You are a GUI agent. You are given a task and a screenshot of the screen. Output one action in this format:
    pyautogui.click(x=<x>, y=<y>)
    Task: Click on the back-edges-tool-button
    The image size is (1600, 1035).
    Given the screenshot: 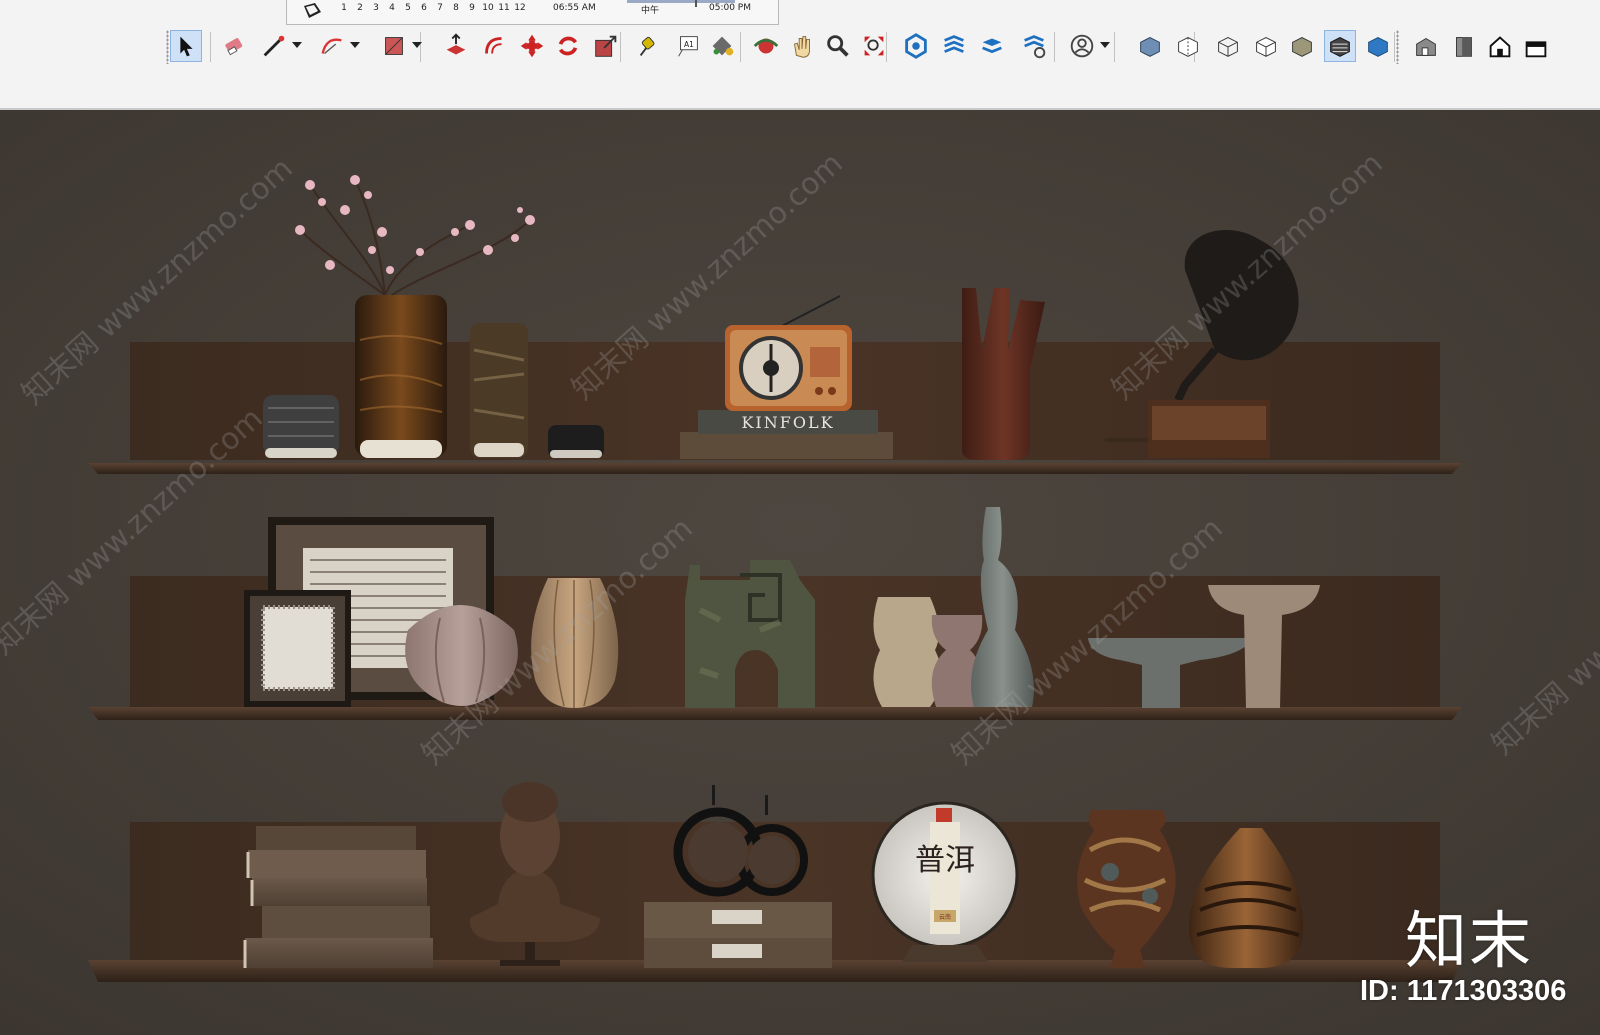 What is the action you would take?
    pyautogui.click(x=1188, y=46)
    